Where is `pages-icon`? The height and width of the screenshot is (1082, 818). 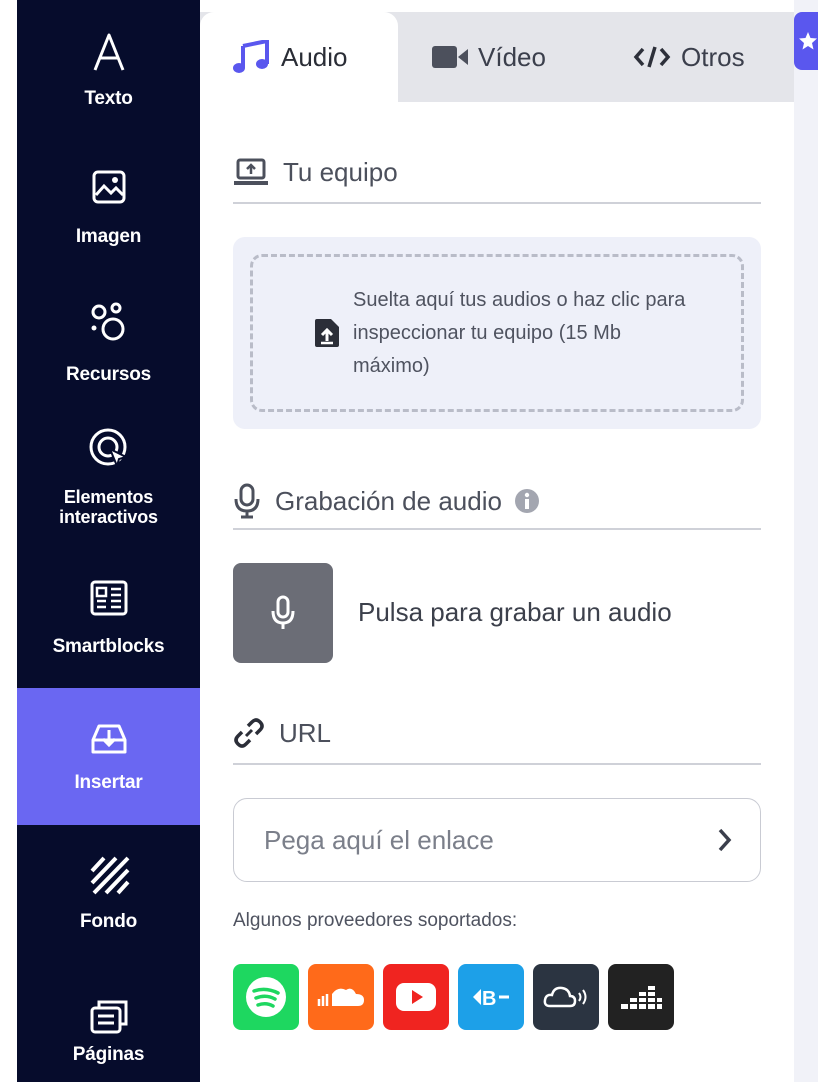 pages-icon is located at coordinates (108, 1016).